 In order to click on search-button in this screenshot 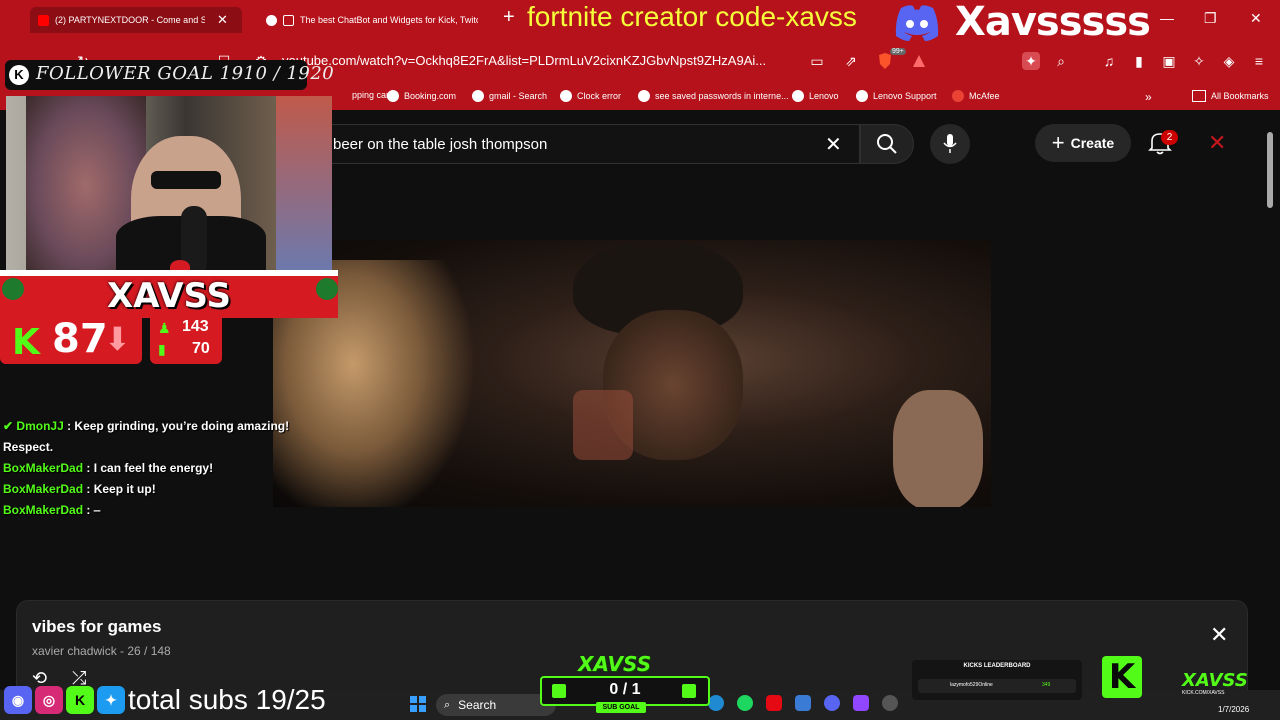, I will do `click(887, 144)`.